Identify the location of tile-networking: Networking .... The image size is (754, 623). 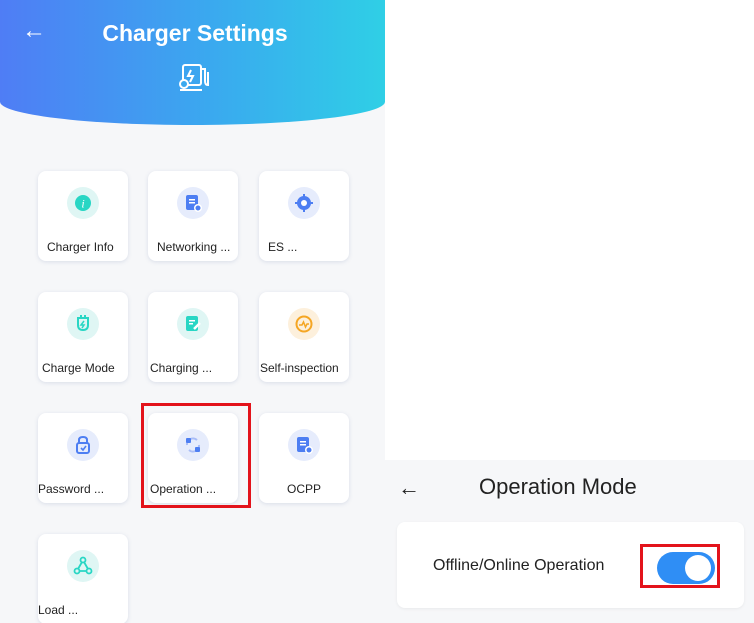
(193, 216).